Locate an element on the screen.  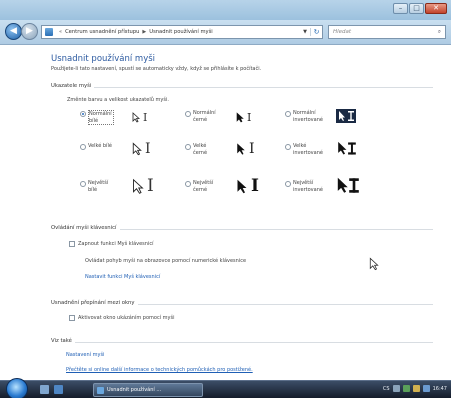
page-title: Usnadnit používání myši is located at coordinates (103, 59).